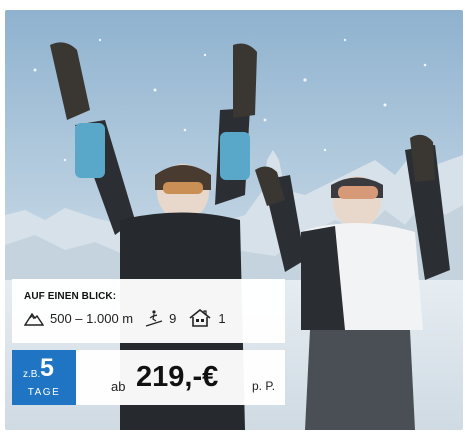  What do you see at coordinates (32, 374) in the screenshot?
I see `duration-prefix: z.B.` at bounding box center [32, 374].